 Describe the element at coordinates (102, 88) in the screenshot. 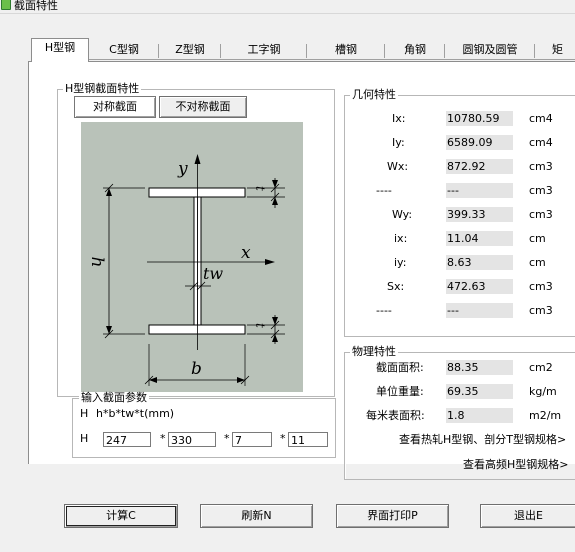

I see `hsection-group-title: H型钢截面特性` at that location.